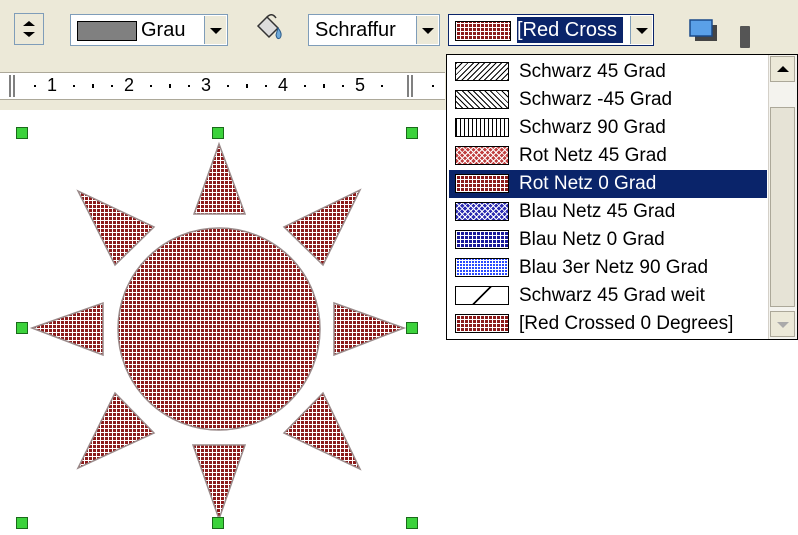 This screenshot has width=798, height=535. What do you see at coordinates (597, 211) in the screenshot?
I see `hatch-option-label: Blau Netz 45 Grad` at bounding box center [597, 211].